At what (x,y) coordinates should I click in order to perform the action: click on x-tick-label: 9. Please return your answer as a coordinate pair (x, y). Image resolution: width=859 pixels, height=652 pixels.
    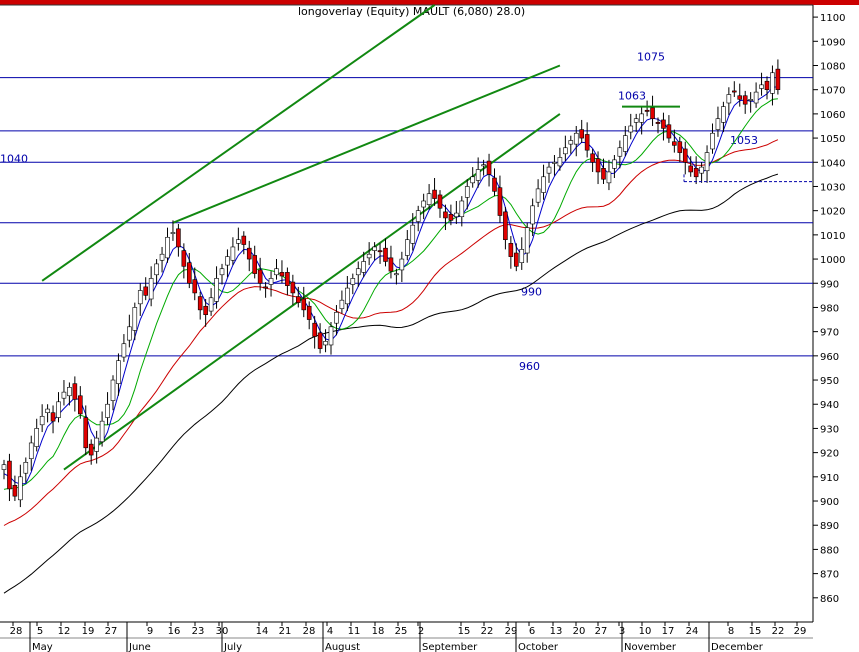
    Looking at the image, I should click on (150, 631).